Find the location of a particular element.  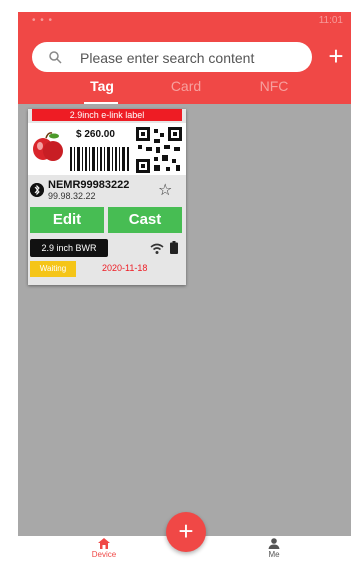

status-left: • • • is located at coordinates (43, 20).